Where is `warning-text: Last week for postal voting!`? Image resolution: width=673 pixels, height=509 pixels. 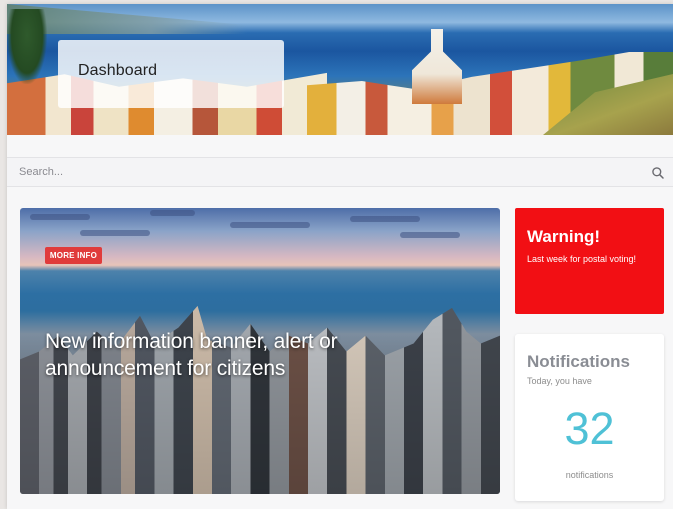 warning-text: Last week for postal voting! is located at coordinates (582, 259).